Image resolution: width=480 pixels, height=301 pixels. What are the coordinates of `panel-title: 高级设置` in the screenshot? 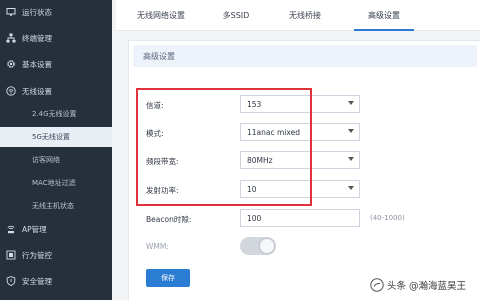 It's located at (305, 56).